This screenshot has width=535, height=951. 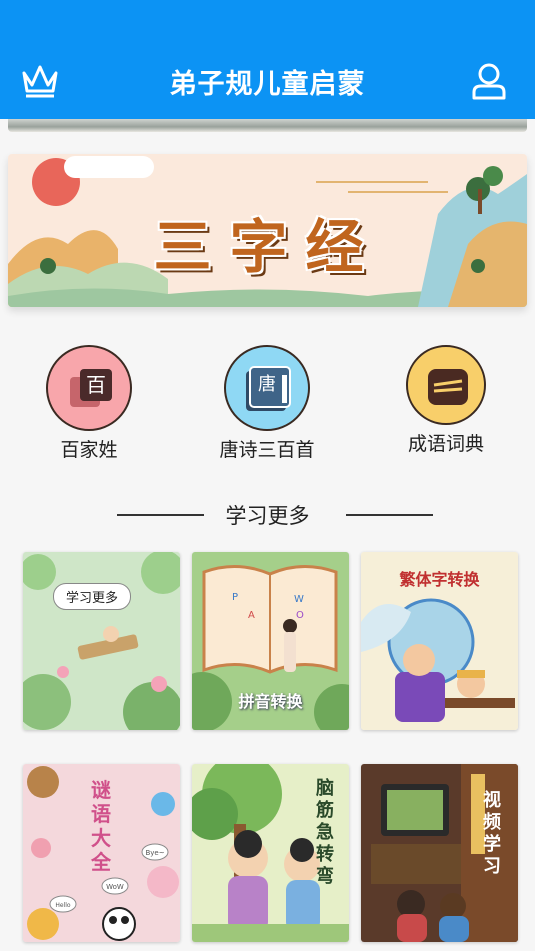 What do you see at coordinates (63, 905) in the screenshot?
I see `bubble-text: Hello` at bounding box center [63, 905].